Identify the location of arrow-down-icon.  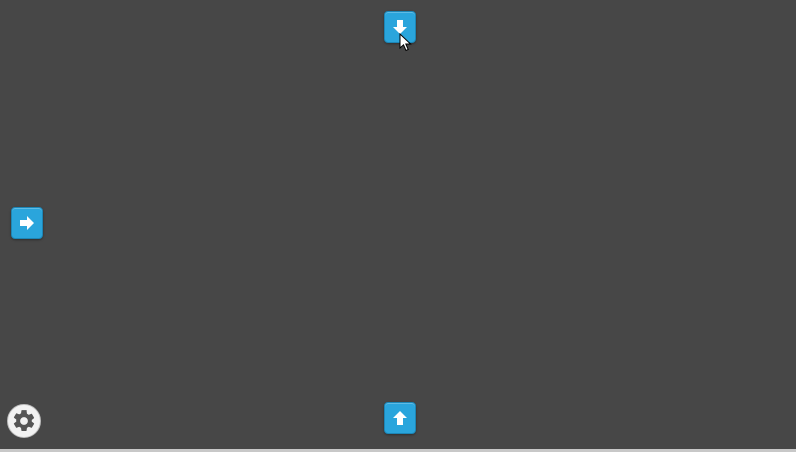
(400, 27).